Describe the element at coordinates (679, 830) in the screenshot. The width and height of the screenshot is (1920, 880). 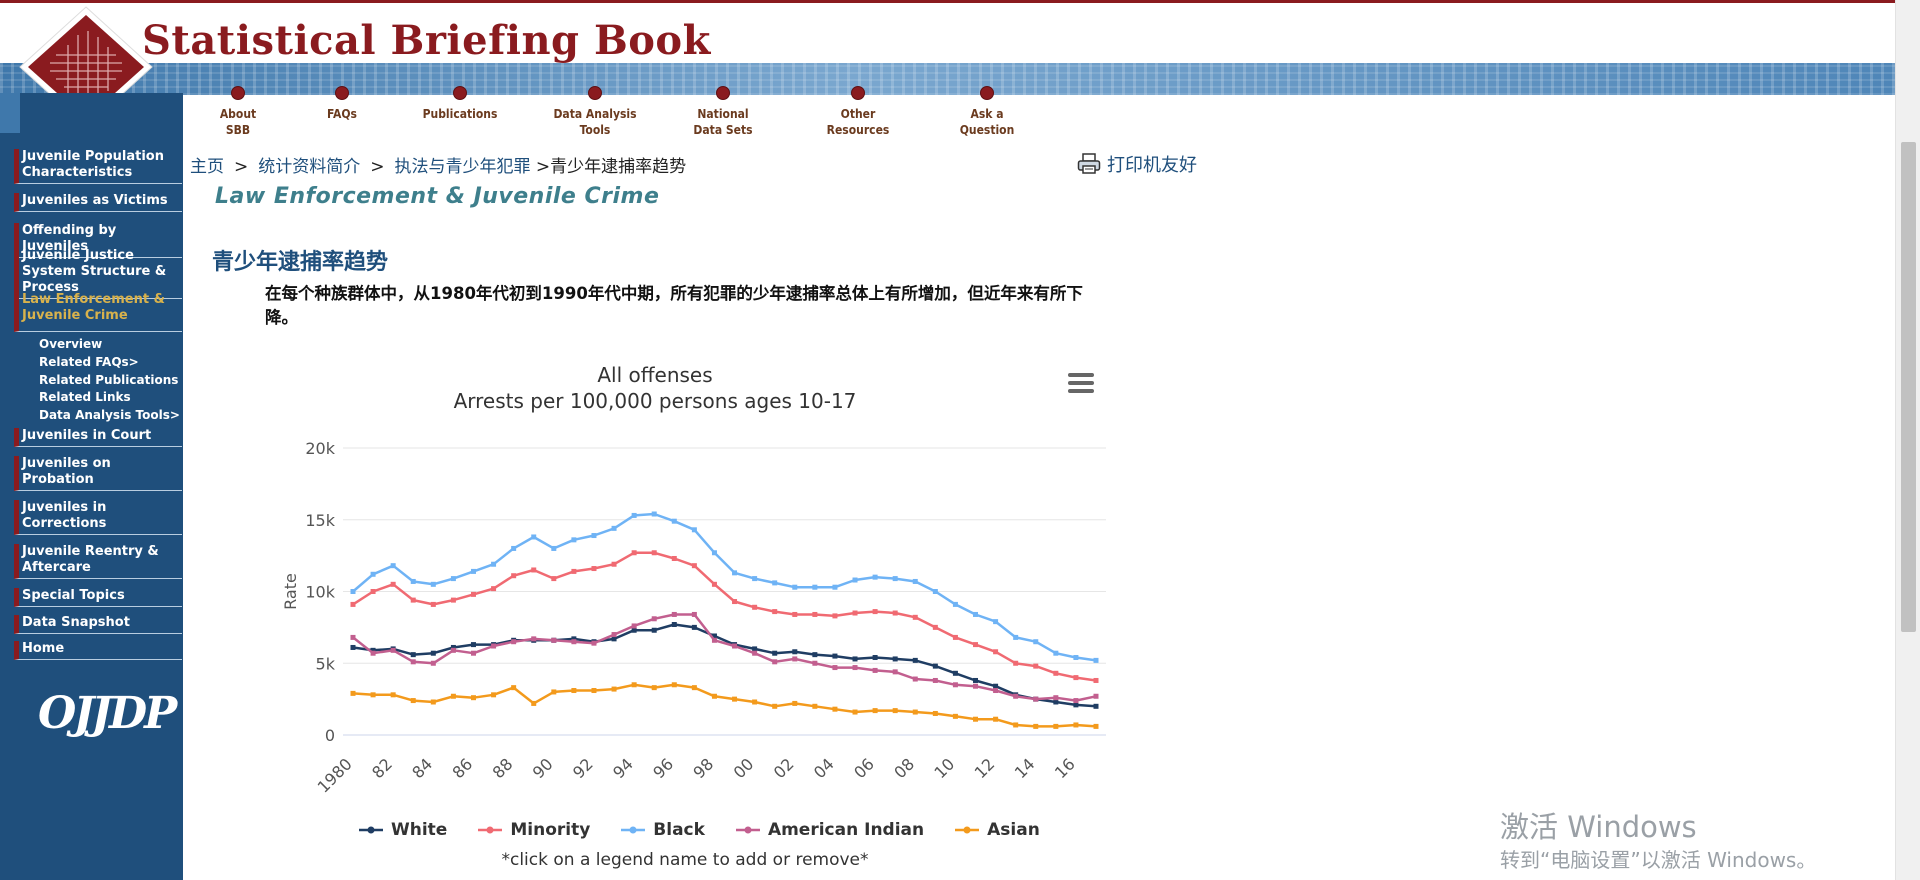
I see `legend-label: Black` at that location.